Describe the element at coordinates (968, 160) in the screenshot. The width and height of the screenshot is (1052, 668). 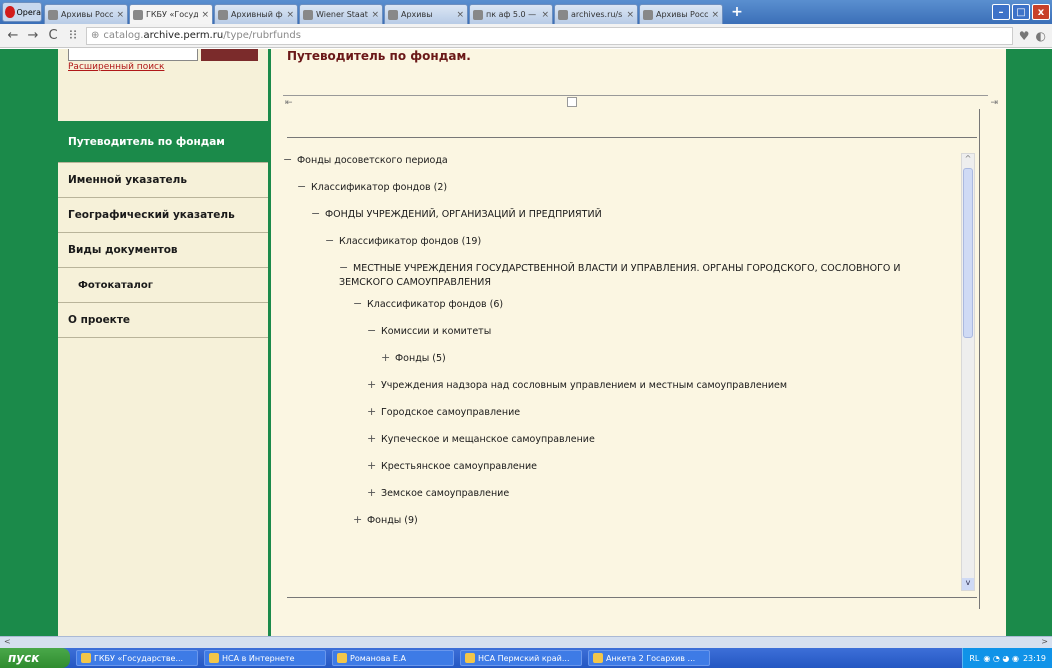
I see `scroll-up-icon: ^` at that location.